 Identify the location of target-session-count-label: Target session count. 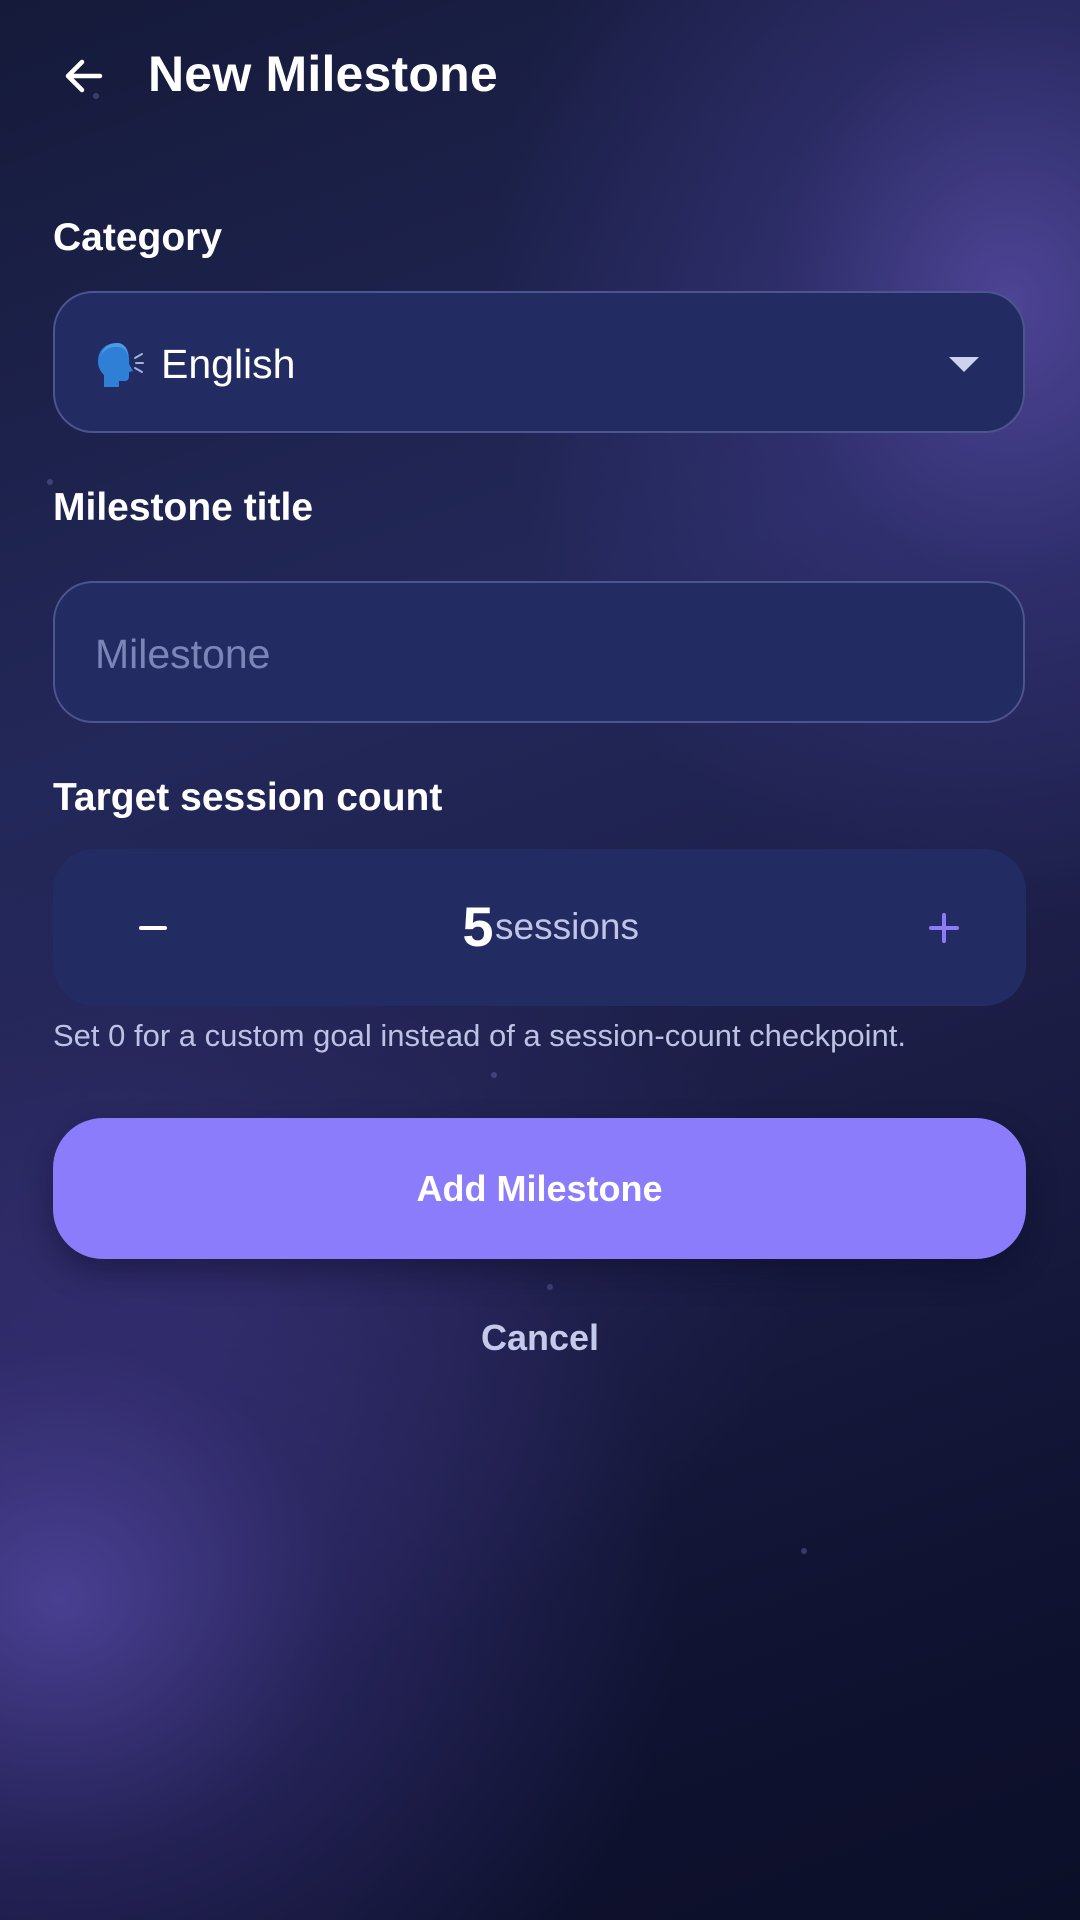
(248, 797).